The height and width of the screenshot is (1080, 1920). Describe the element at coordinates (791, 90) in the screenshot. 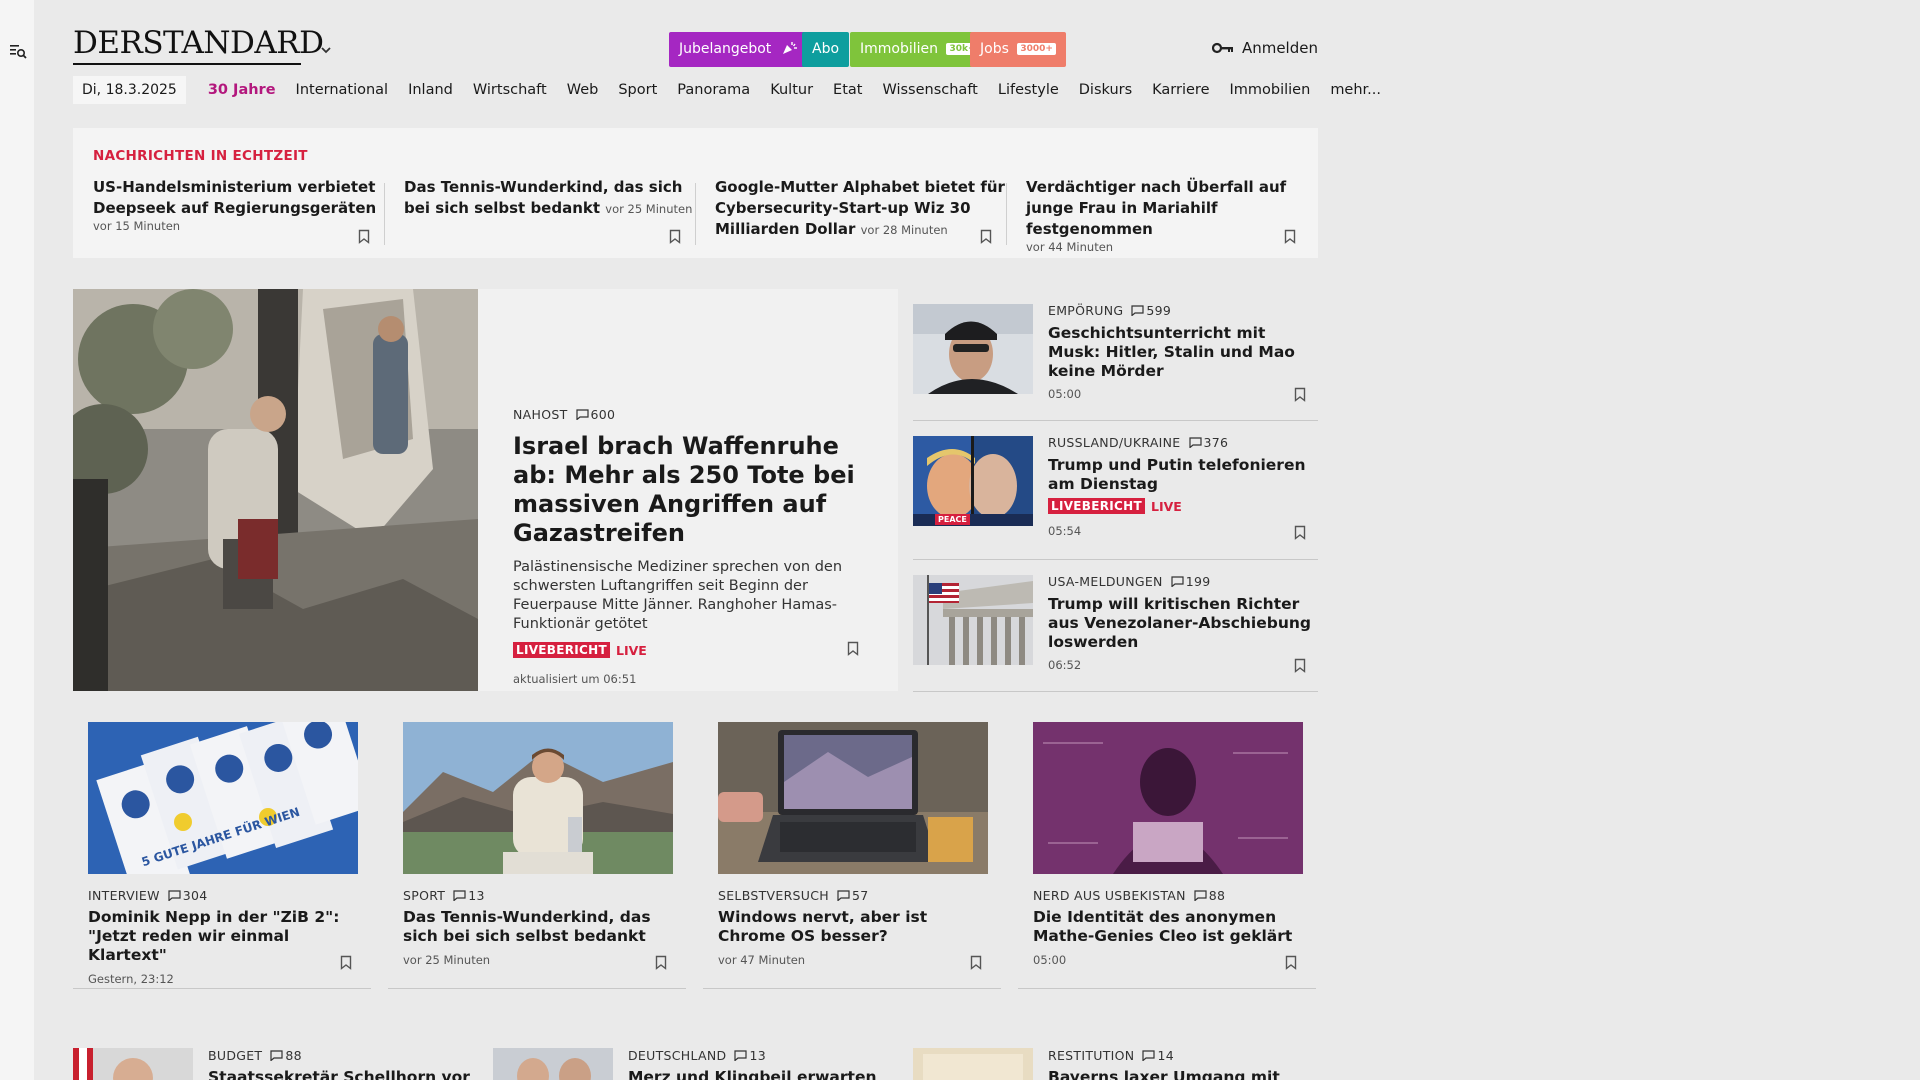

I see `nav-item-kultur: Kultur` at that location.